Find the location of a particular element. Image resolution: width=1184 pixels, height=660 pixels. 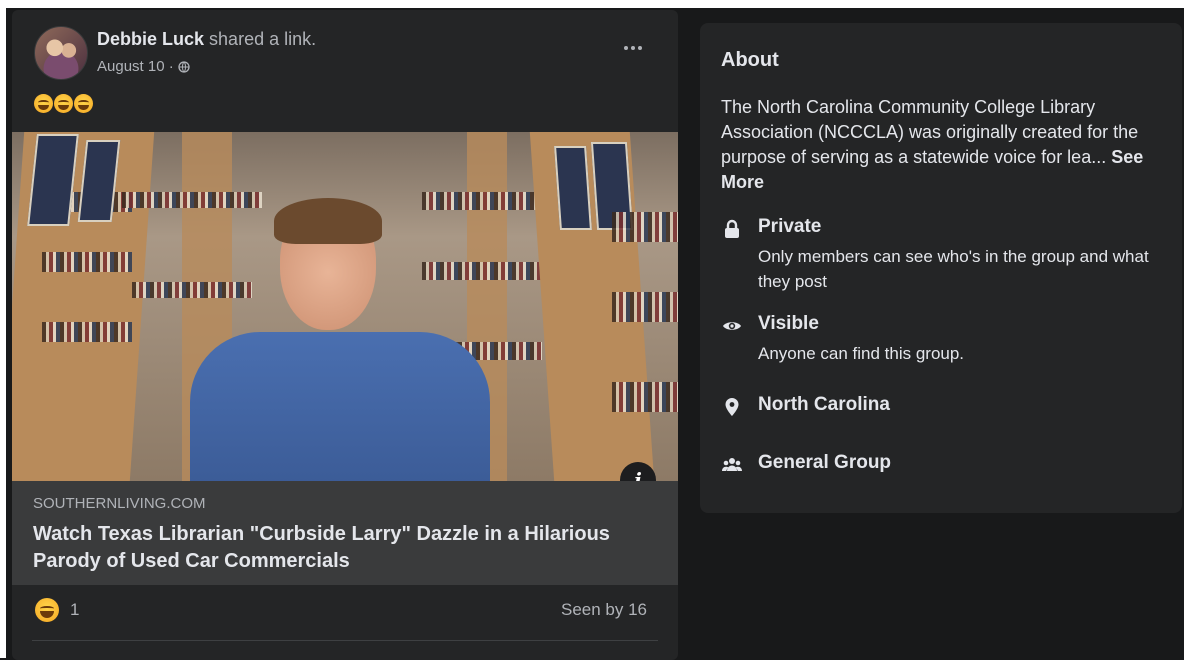

seen-by-count: Seen by 16 is located at coordinates (604, 610).